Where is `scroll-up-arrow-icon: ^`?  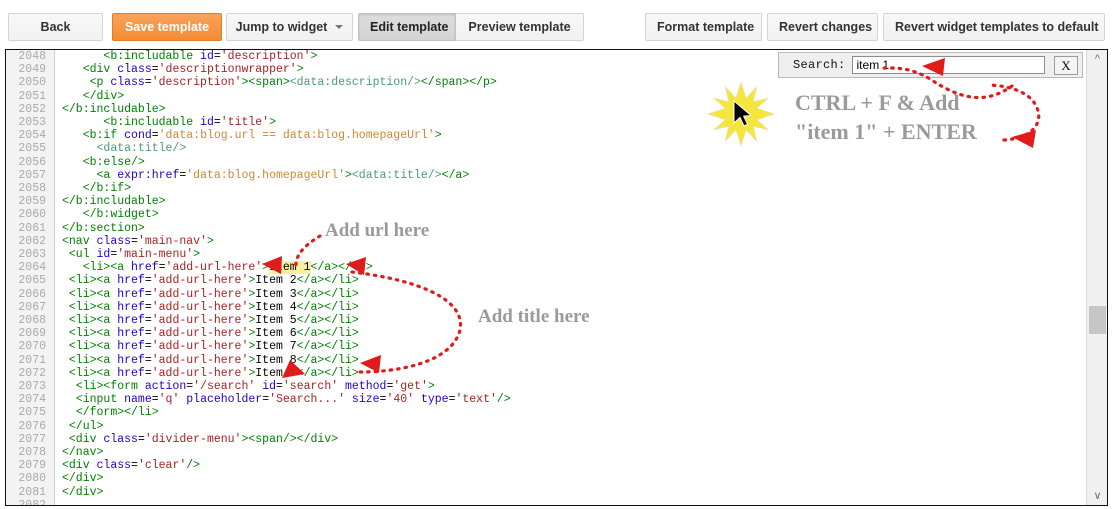
scroll-up-arrow-icon: ^ is located at coordinates (1097, 59).